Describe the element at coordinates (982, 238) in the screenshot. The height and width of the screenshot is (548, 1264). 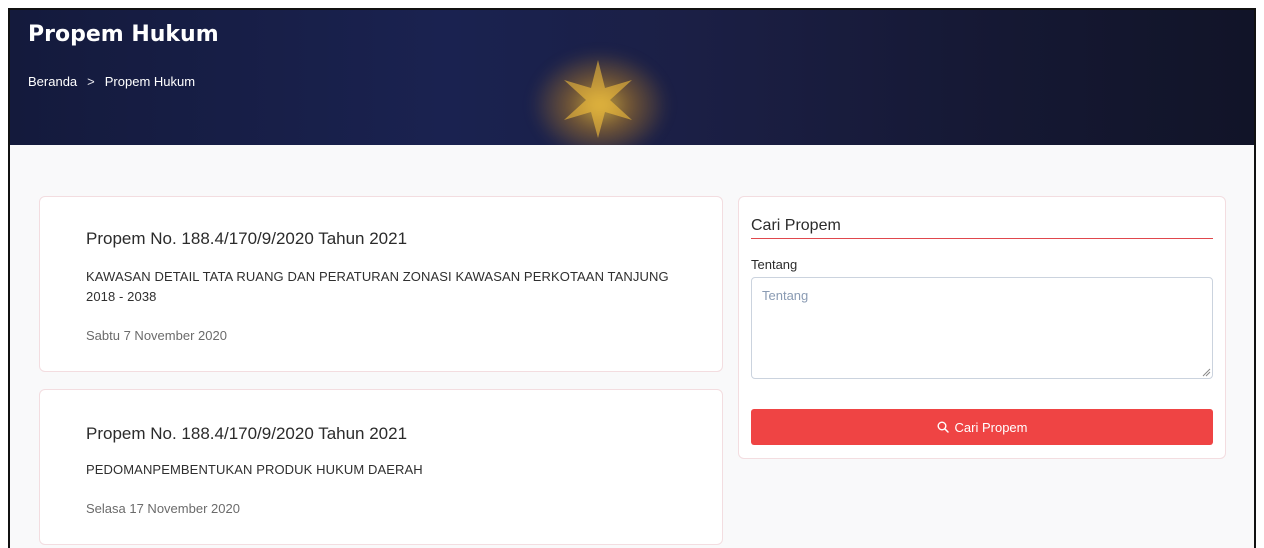
I see `search-title-divider` at that location.